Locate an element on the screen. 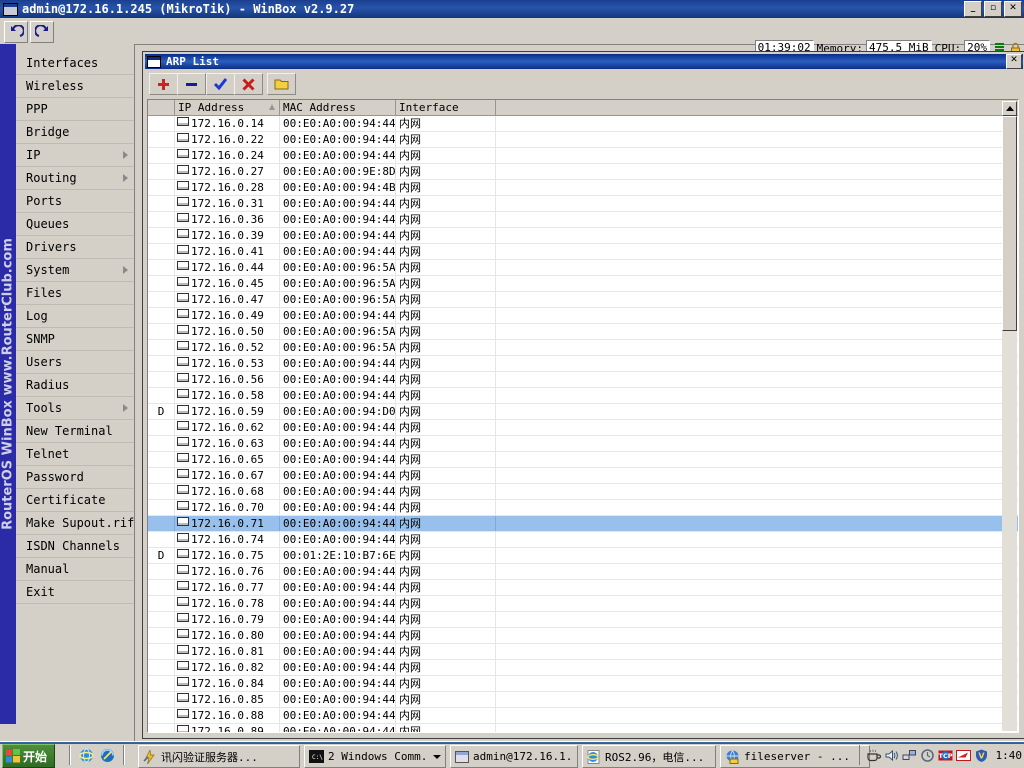 This screenshot has width=1024, height=768. sidebar-item-routing: Routing is located at coordinates (75, 178).